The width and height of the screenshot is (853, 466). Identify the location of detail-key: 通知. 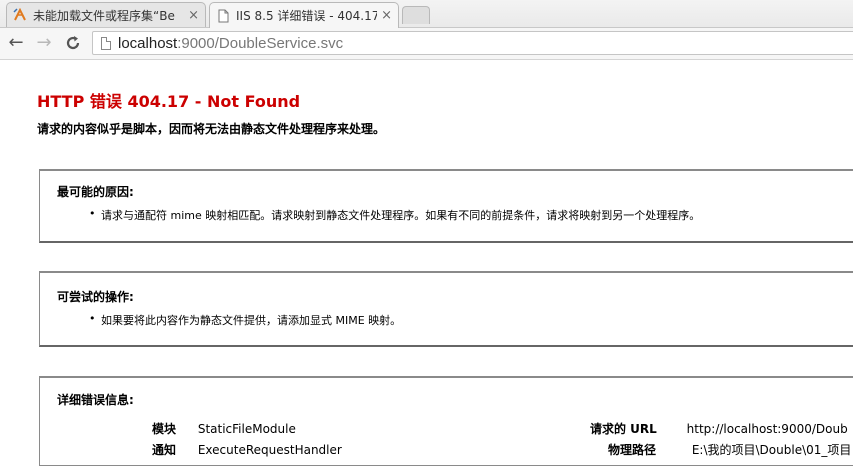
(164, 450).